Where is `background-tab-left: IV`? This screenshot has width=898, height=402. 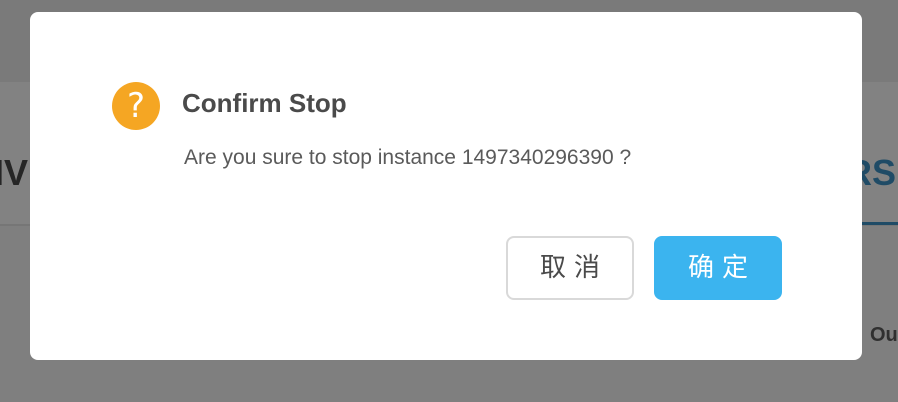
background-tab-left: IV is located at coordinates (14, 172).